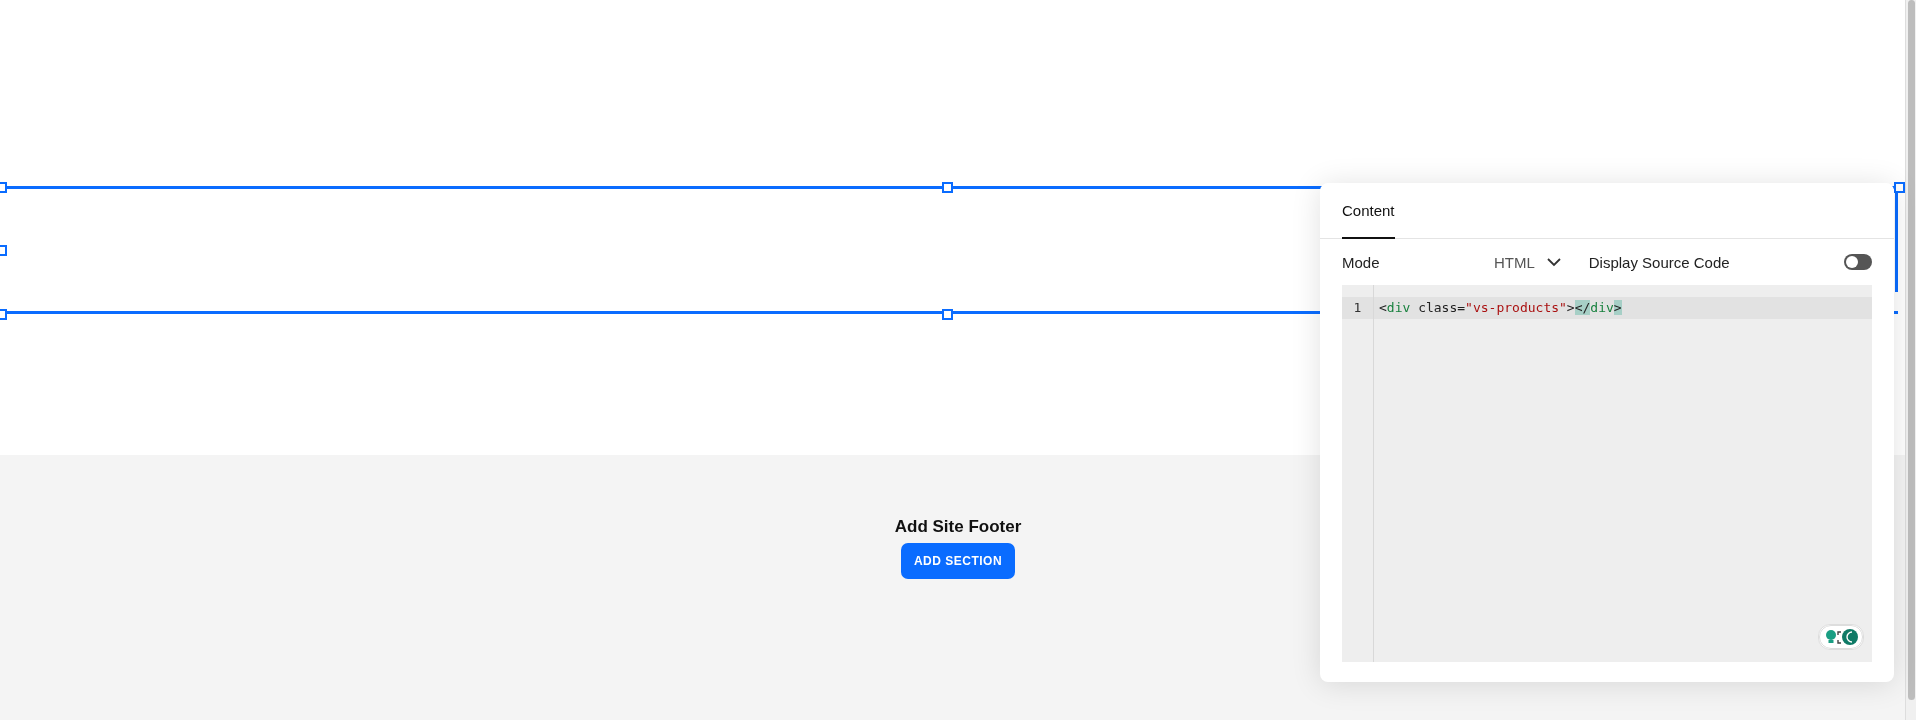 Image resolution: width=1916 pixels, height=720 pixels. Describe the element at coordinates (1527, 262) in the screenshot. I see `mode-dropdown: HTML` at that location.